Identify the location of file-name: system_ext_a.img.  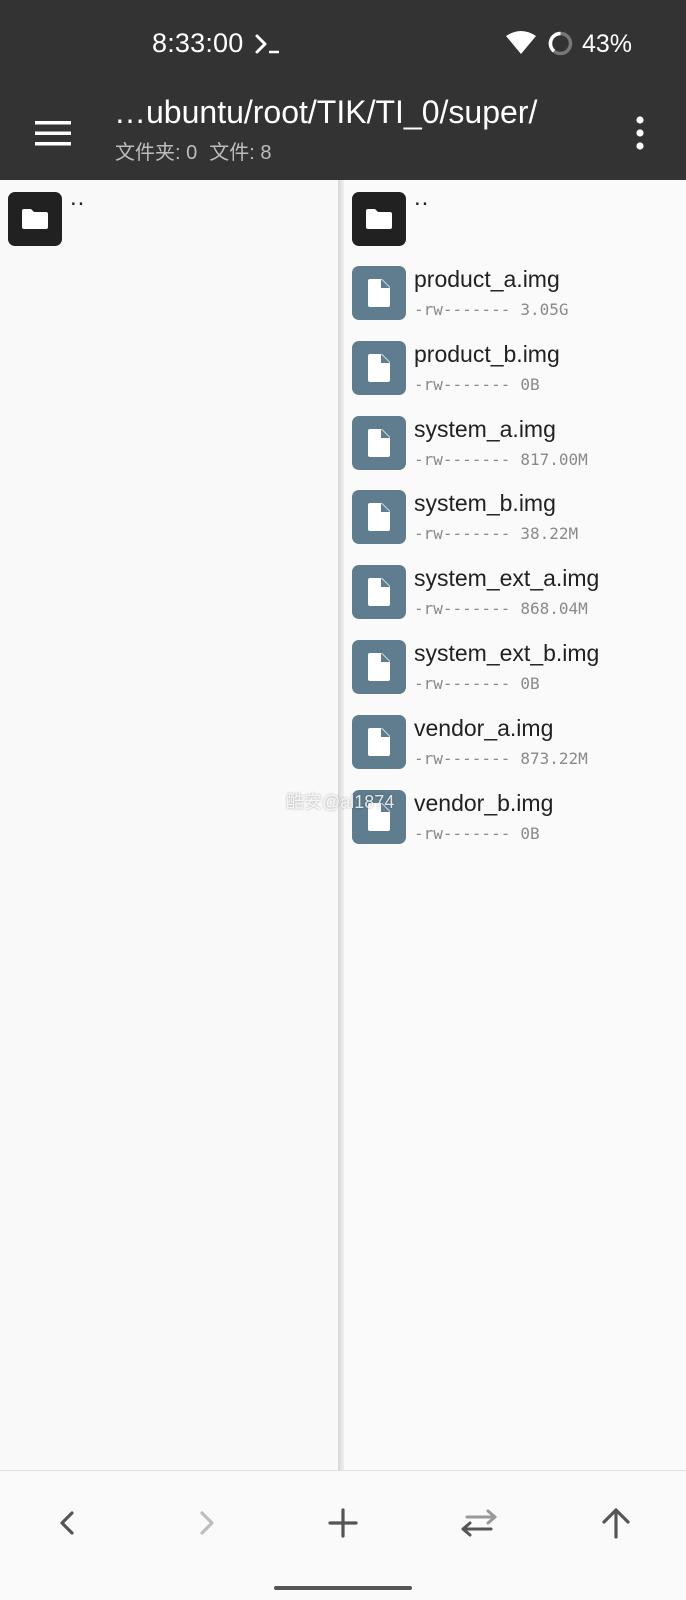
(507, 578).